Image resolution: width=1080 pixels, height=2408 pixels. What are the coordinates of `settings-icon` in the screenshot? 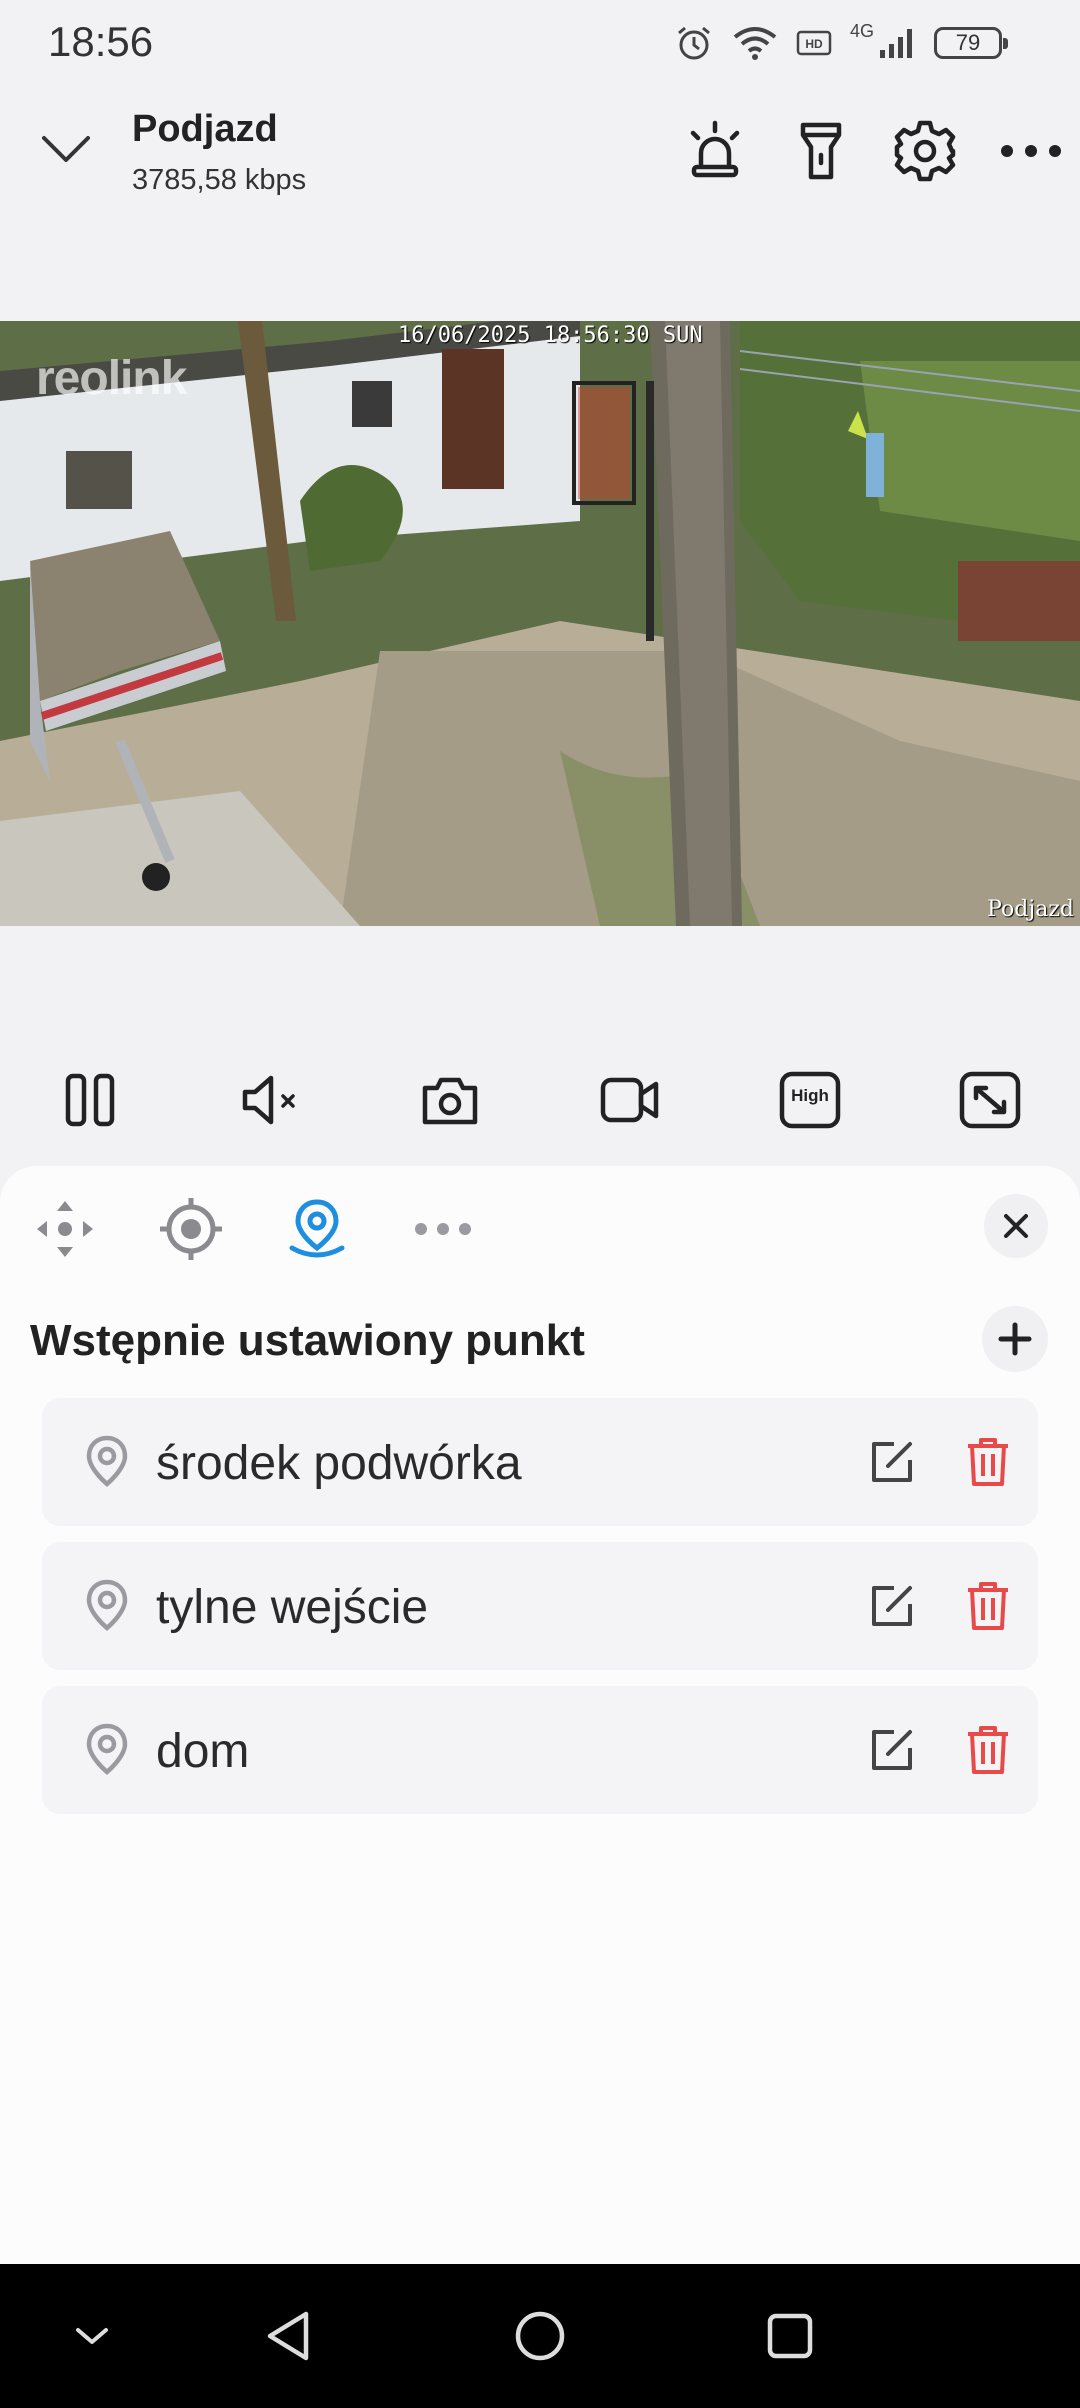 It's located at (925, 151).